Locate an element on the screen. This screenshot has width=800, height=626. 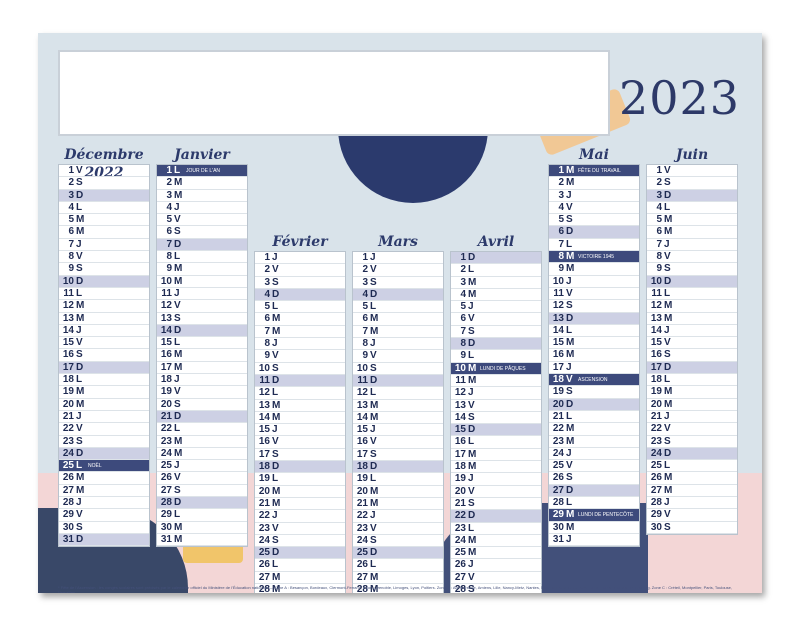
day-row: 10 M is located at coordinates (202, 282).